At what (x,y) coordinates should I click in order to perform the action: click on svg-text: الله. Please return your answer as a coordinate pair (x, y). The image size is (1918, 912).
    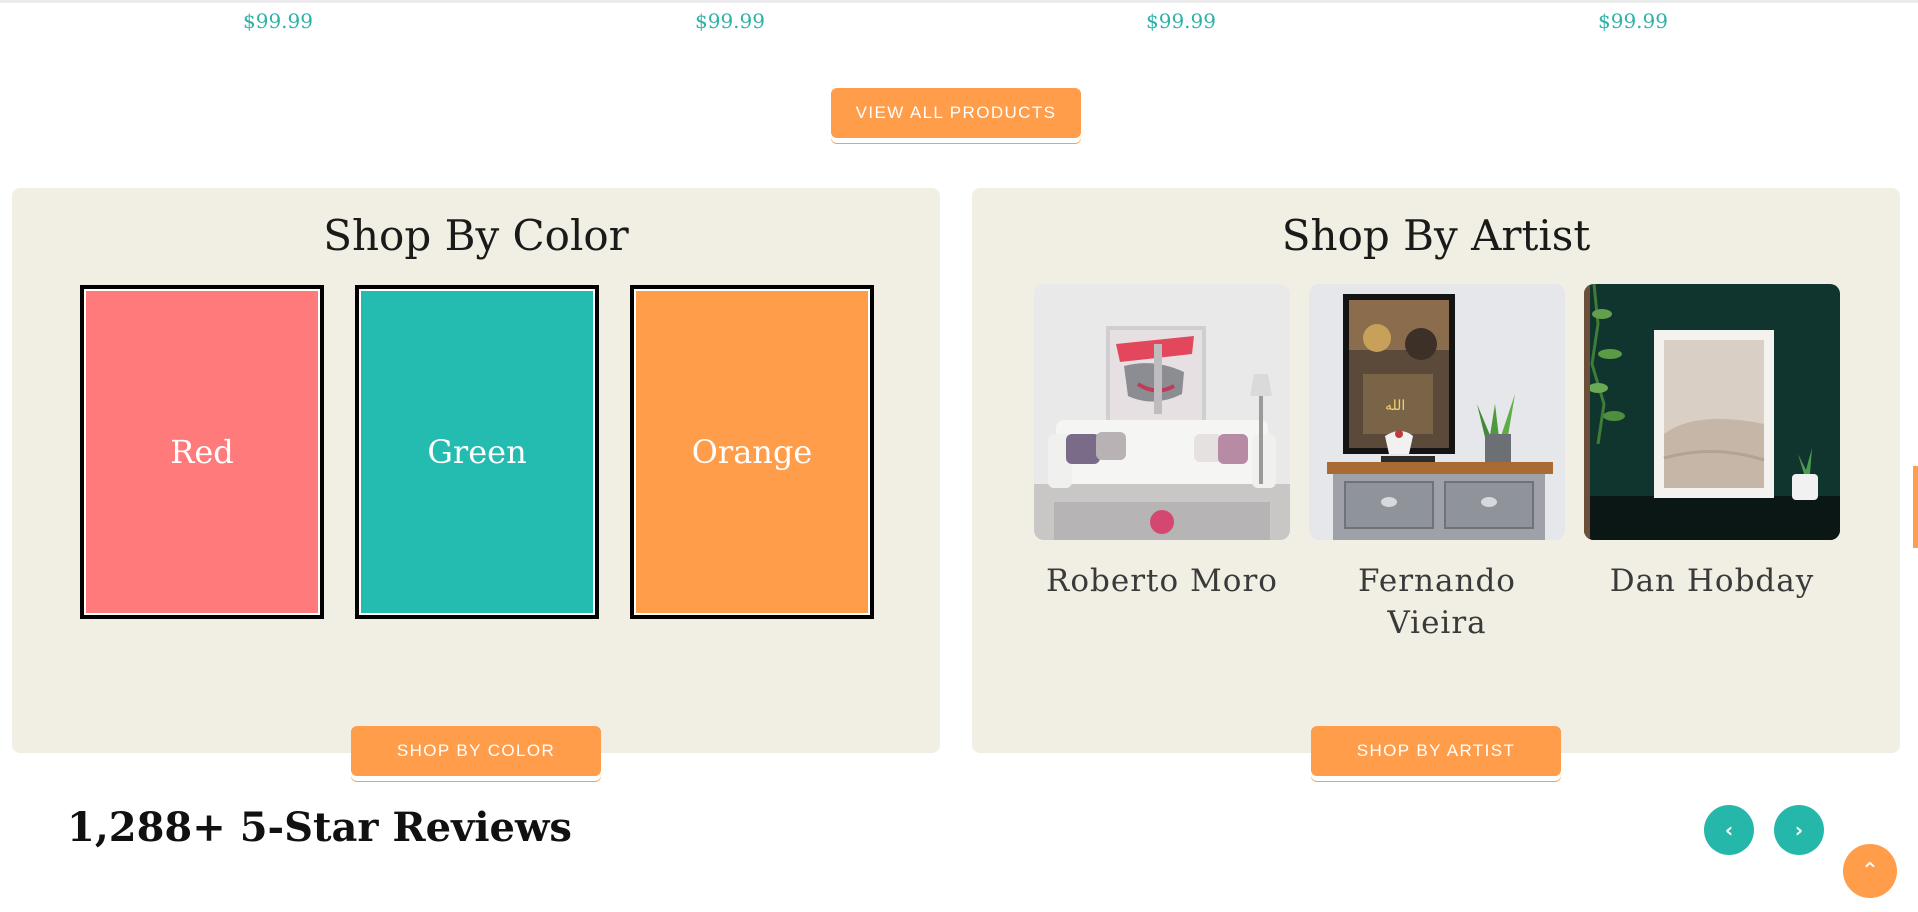
    Looking at the image, I should click on (1395, 406).